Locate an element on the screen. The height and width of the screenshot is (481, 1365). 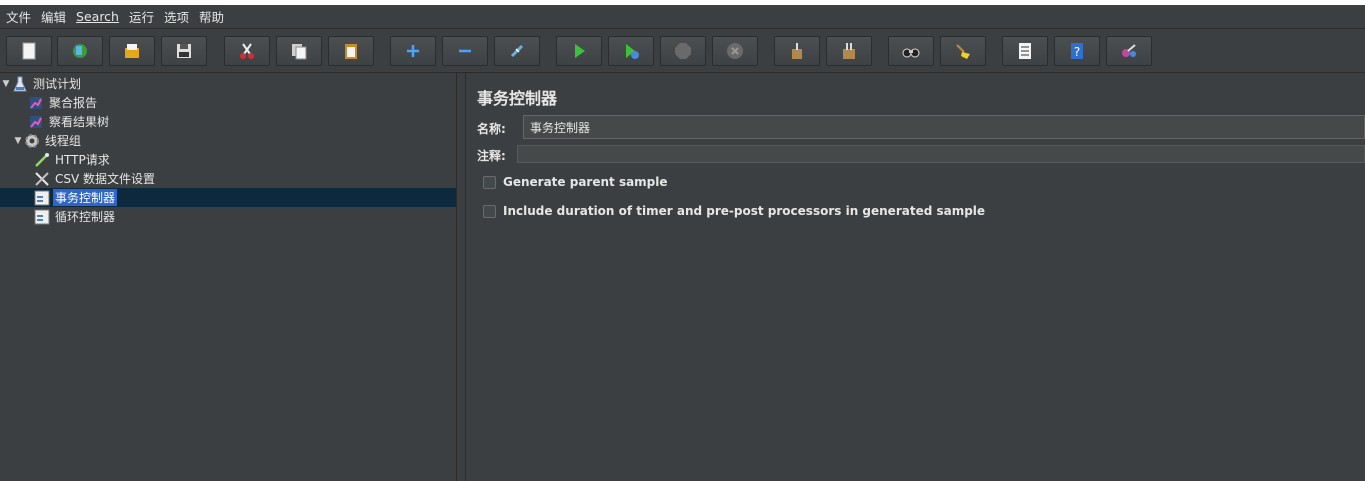
clear-all-icon is located at coordinates (849, 51).